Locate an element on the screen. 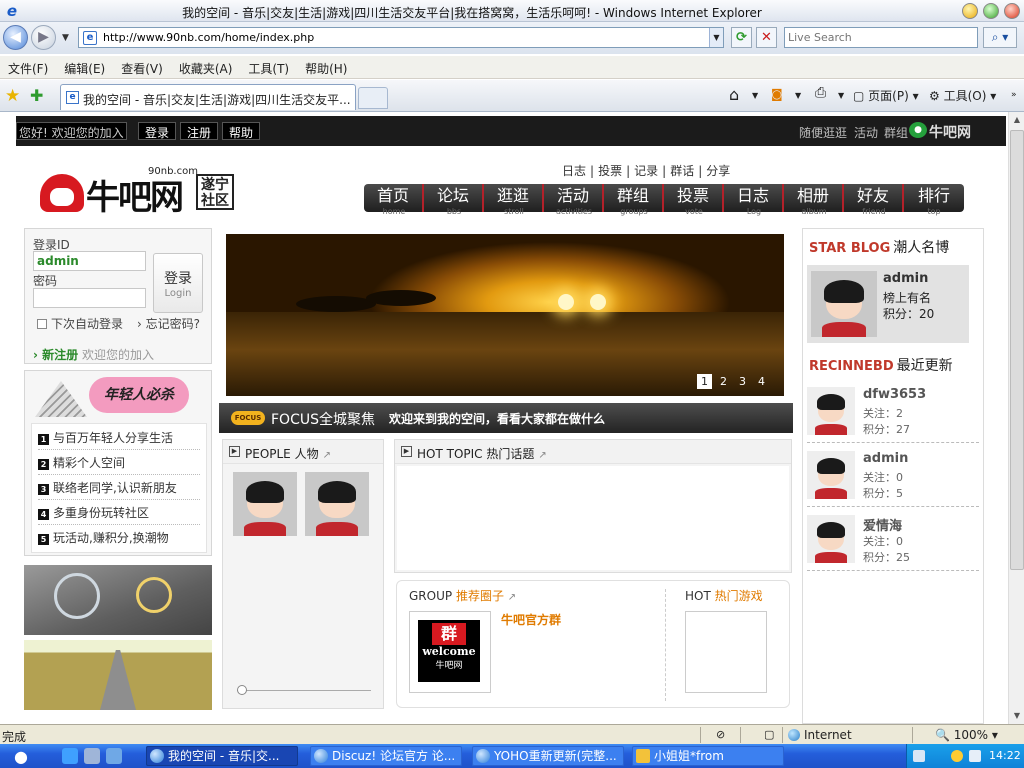 The height and width of the screenshot is (768, 1024). home-dropdown-icon: ▼ is located at coordinates (755, 95).